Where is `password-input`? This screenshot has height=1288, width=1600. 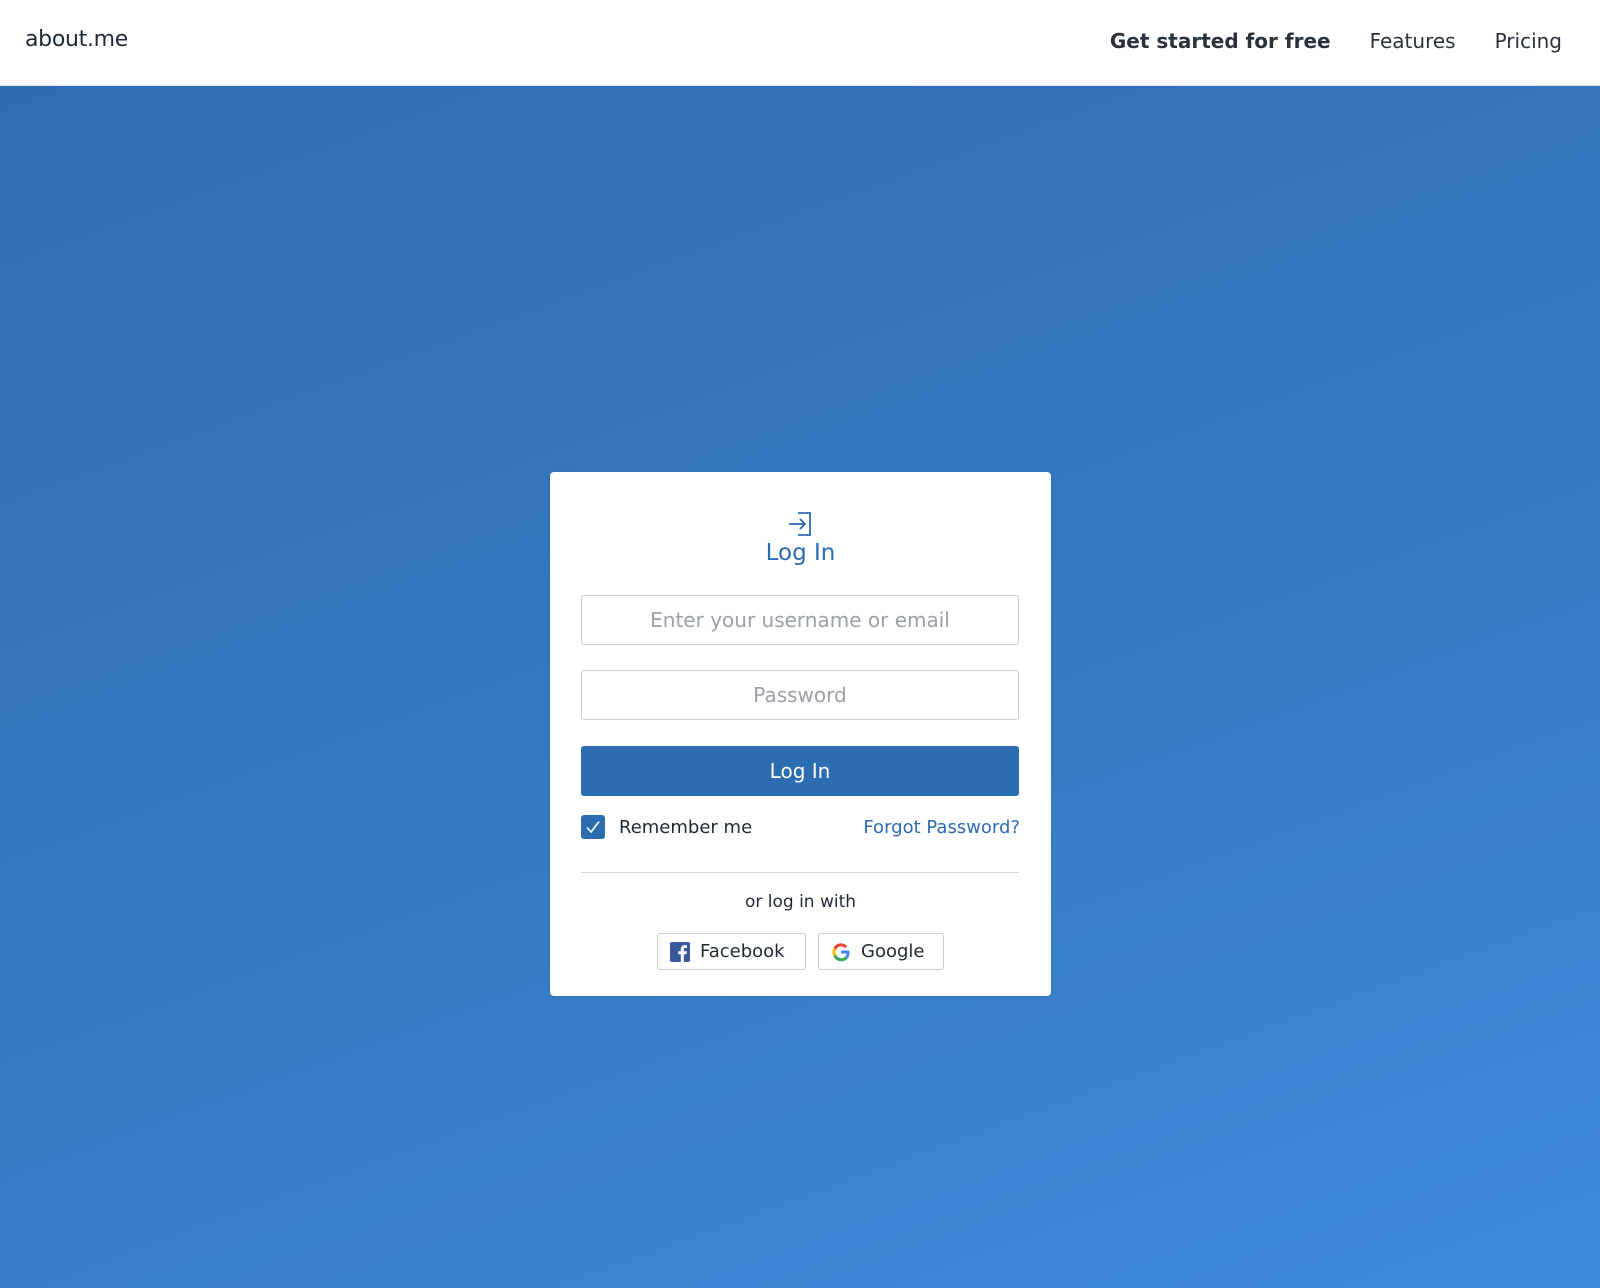
password-input is located at coordinates (800, 695).